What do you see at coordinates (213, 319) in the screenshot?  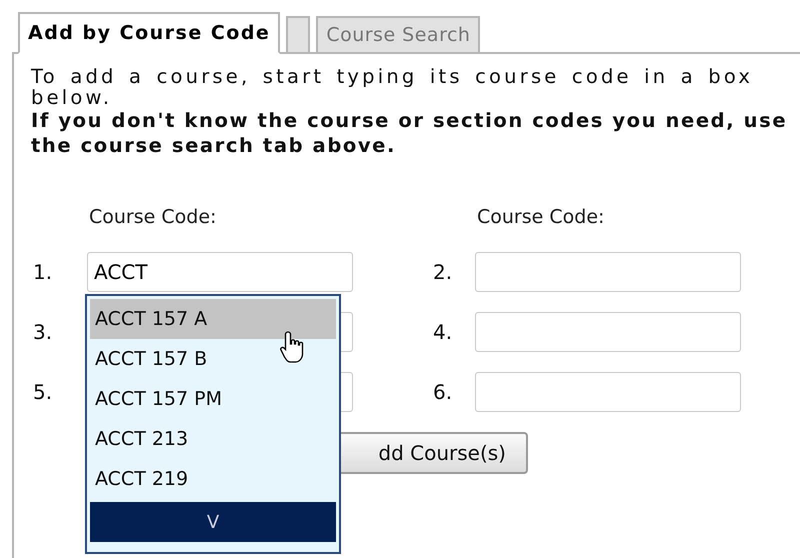 I see `suggestion-item: ACCT 157 A` at bounding box center [213, 319].